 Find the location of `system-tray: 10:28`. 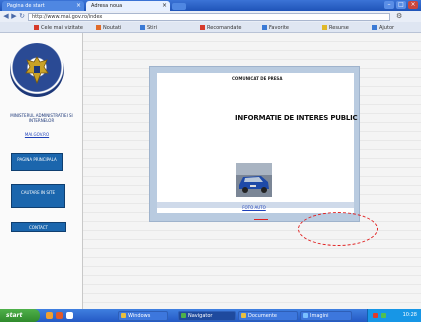

system-tray: 10:28 is located at coordinates (394, 315).